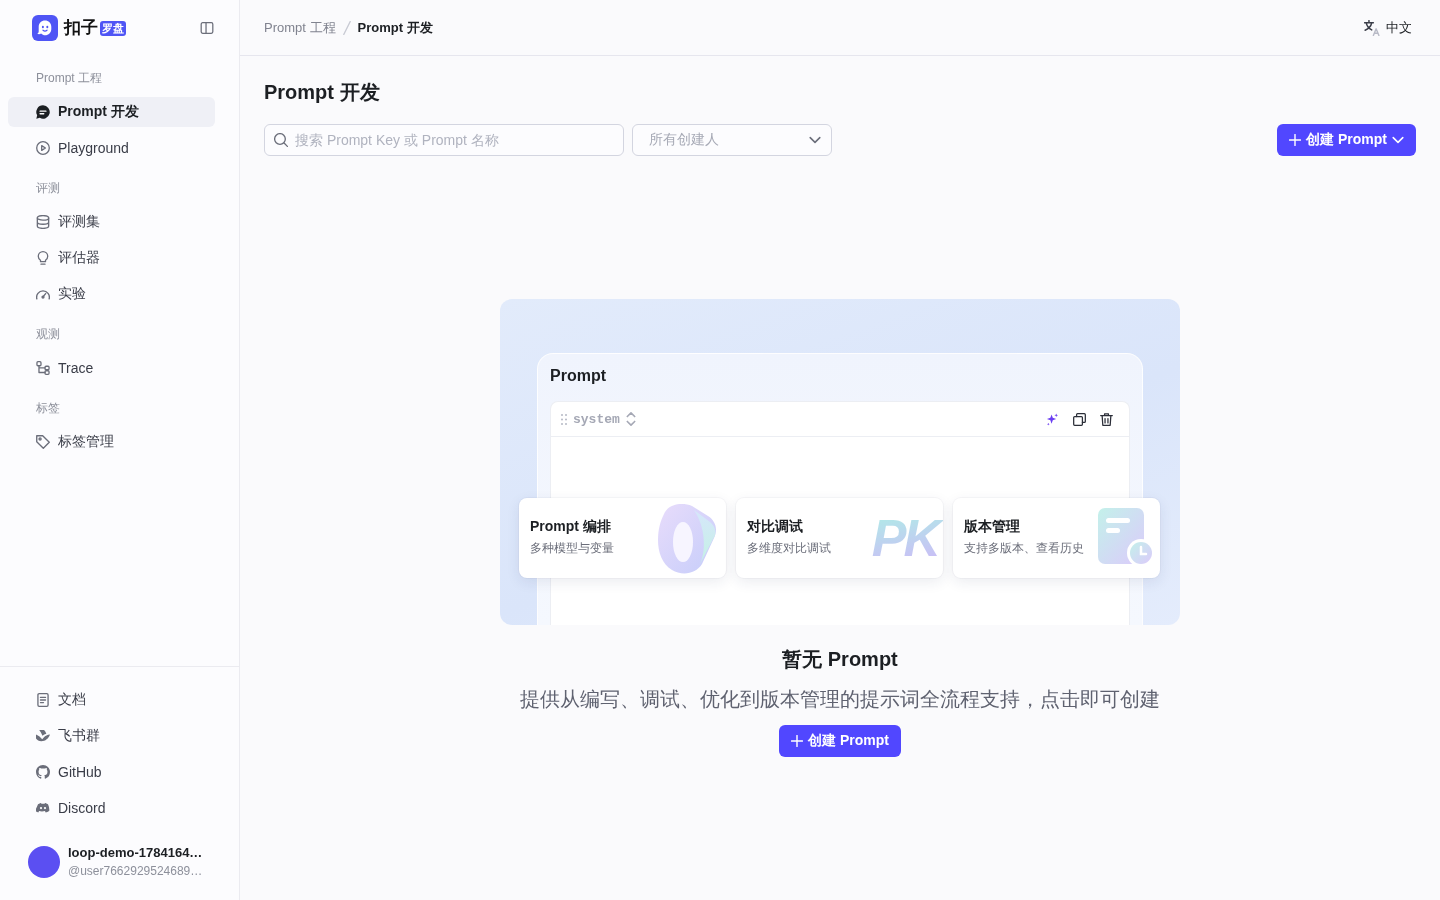 The height and width of the screenshot is (900, 1440). Describe the element at coordinates (1106, 419) in the screenshot. I see `trash-icon` at that location.